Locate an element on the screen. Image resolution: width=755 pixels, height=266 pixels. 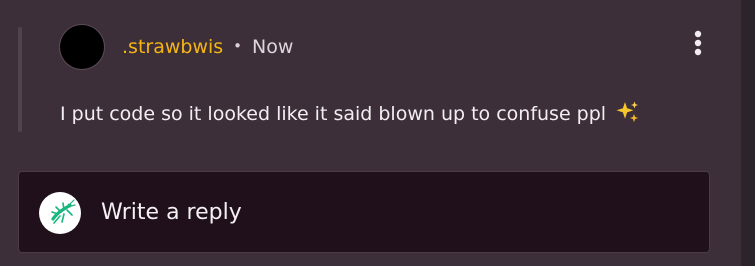
green-insect-icon is located at coordinates (63, 211).